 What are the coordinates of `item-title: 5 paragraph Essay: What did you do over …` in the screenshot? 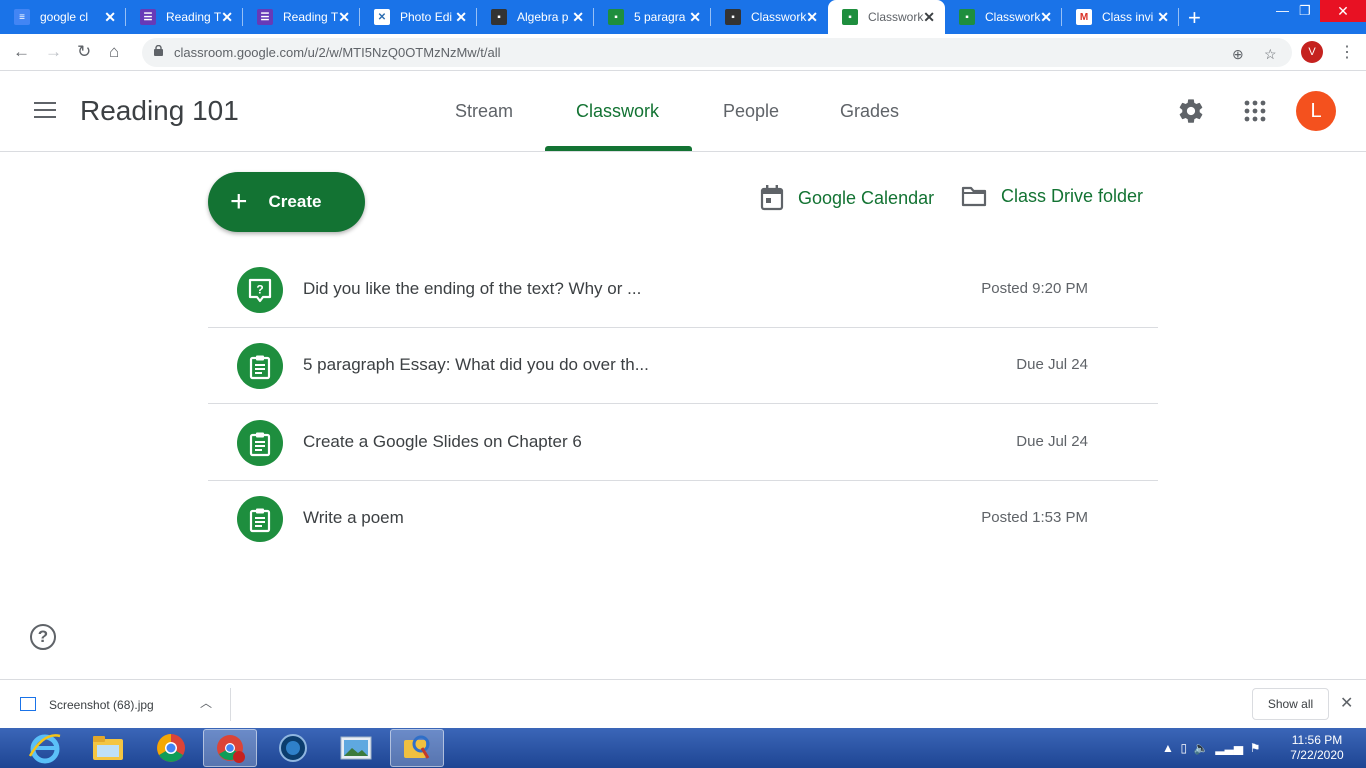 It's located at (476, 364).